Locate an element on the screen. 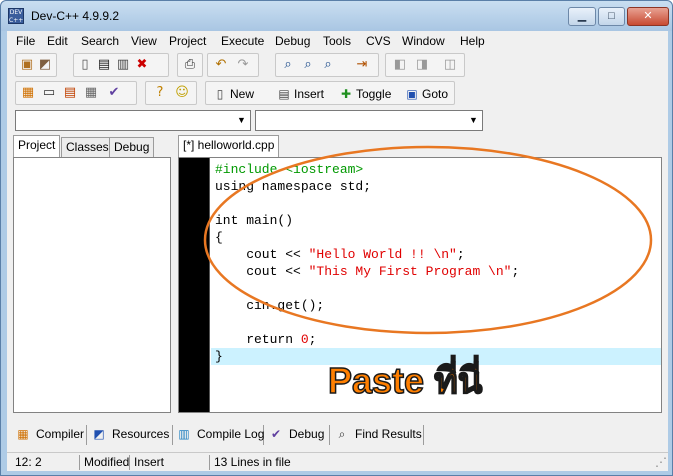  tab-compiler: ▦ Compiler is located at coordinates (51, 435).